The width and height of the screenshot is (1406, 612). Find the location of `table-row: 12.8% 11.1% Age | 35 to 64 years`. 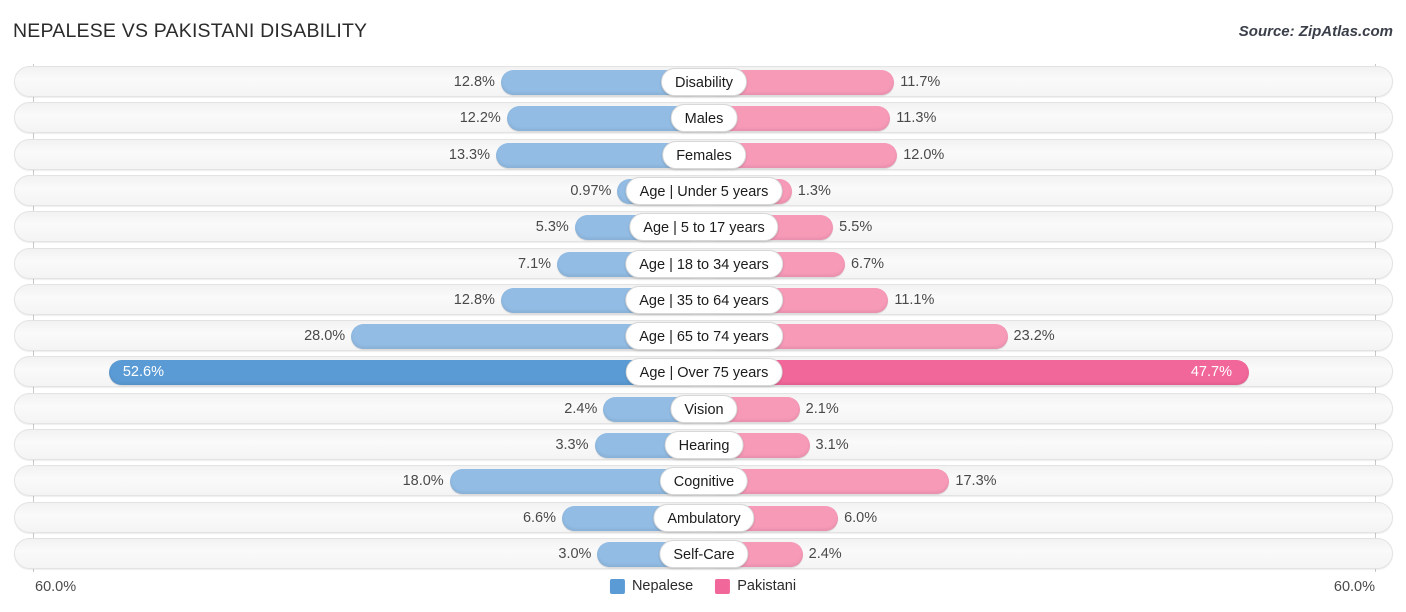

table-row: 12.8% 11.1% Age | 35 to 64 years is located at coordinates (703, 299).